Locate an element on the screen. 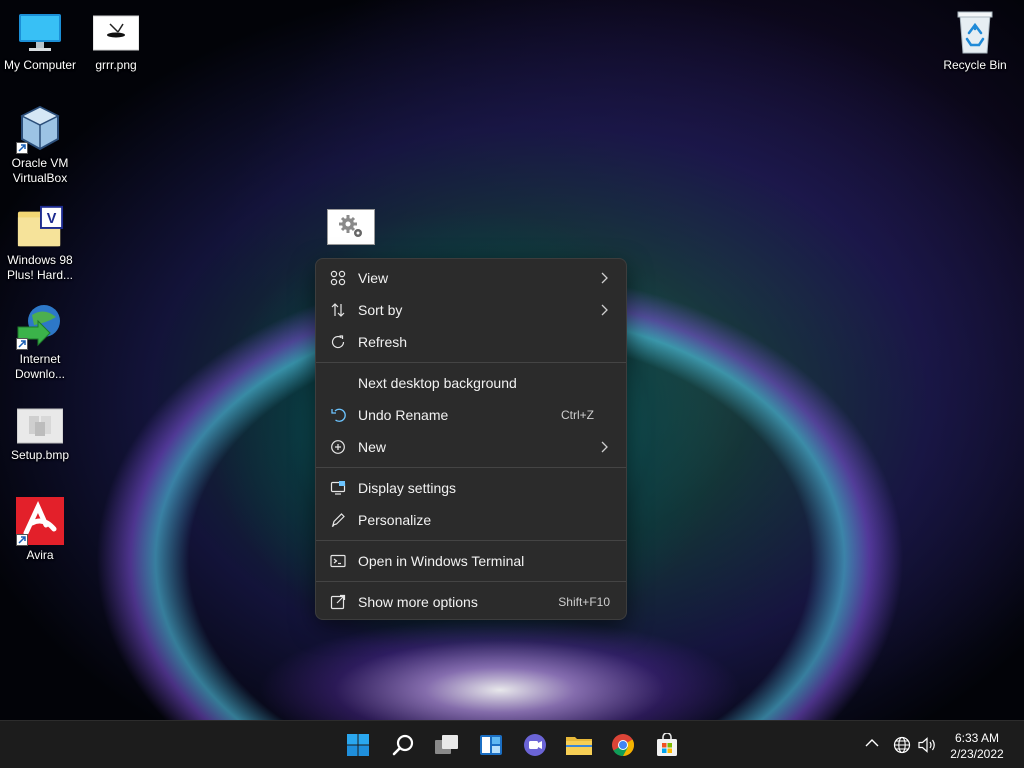  desktop-icon-my-computer: My Computer is located at coordinates (40, 41).